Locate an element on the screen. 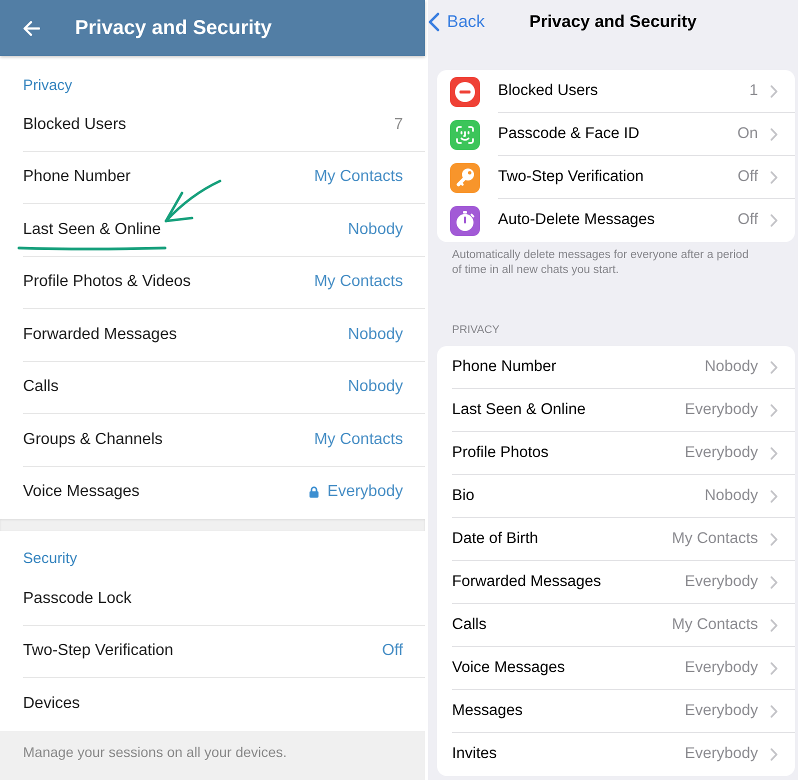  app-bar-title: Privacy and Security is located at coordinates (173, 28).